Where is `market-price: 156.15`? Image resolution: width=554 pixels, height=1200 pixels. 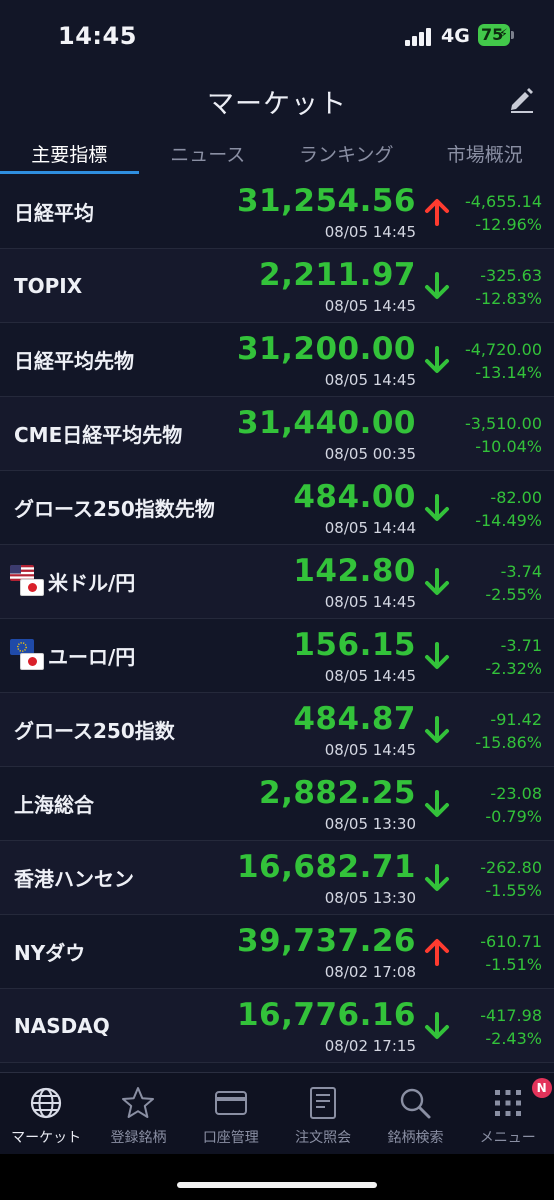 market-price: 156.15 is located at coordinates (354, 645).